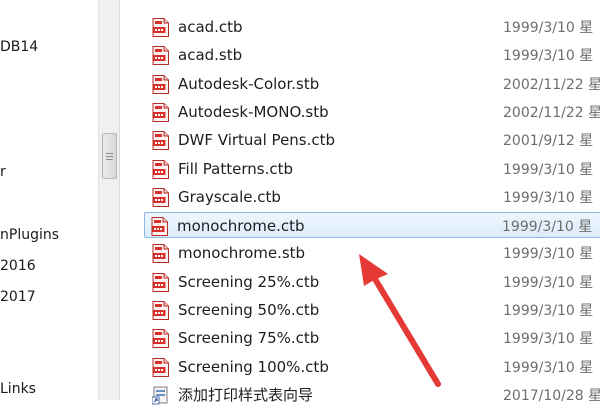 This screenshot has width=600, height=409. Describe the element at coordinates (19, 47) in the screenshot. I see `nav-item-db14: DB14` at that location.